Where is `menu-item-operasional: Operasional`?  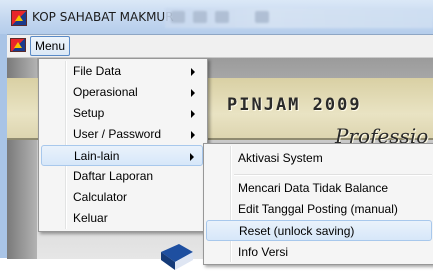 menu-item-operasional: Operasional is located at coordinates (122, 92).